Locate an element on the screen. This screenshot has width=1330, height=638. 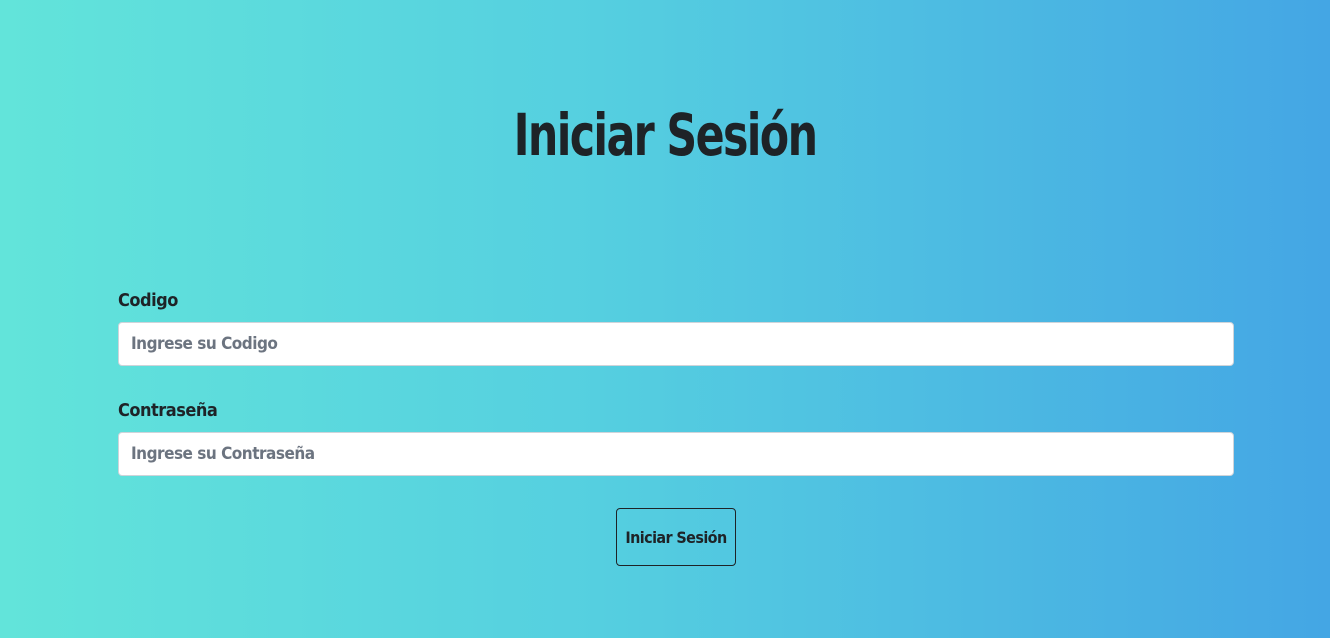
password-input is located at coordinates (676, 454).